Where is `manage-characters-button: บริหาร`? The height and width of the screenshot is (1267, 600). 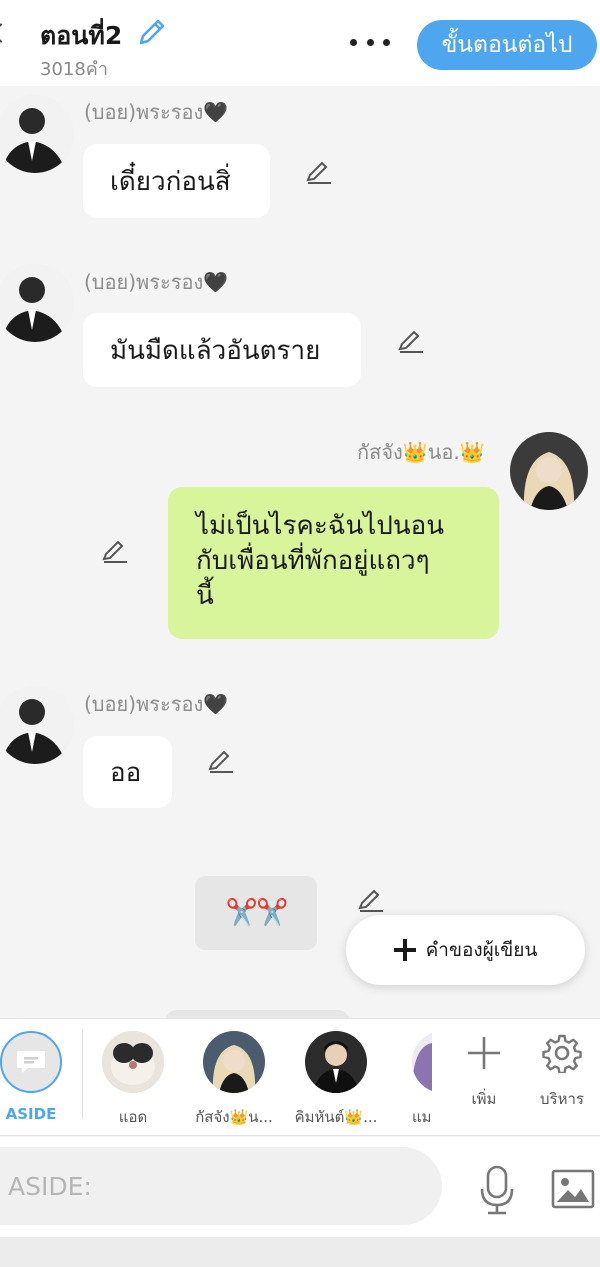 manage-characters-button: บริหาร is located at coordinates (562, 1072).